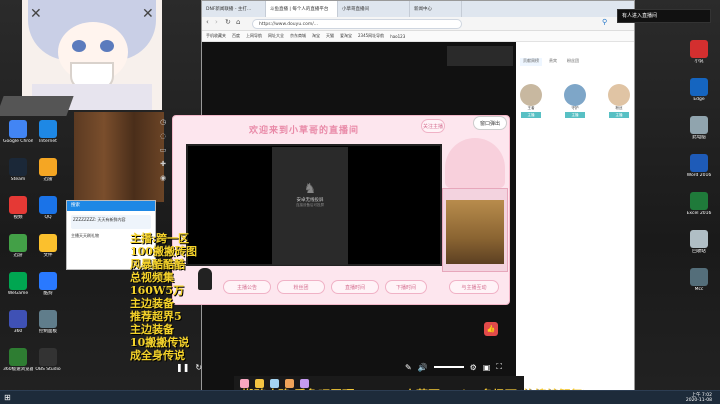  I want to click on home-icon: ⌂, so click(238, 22).